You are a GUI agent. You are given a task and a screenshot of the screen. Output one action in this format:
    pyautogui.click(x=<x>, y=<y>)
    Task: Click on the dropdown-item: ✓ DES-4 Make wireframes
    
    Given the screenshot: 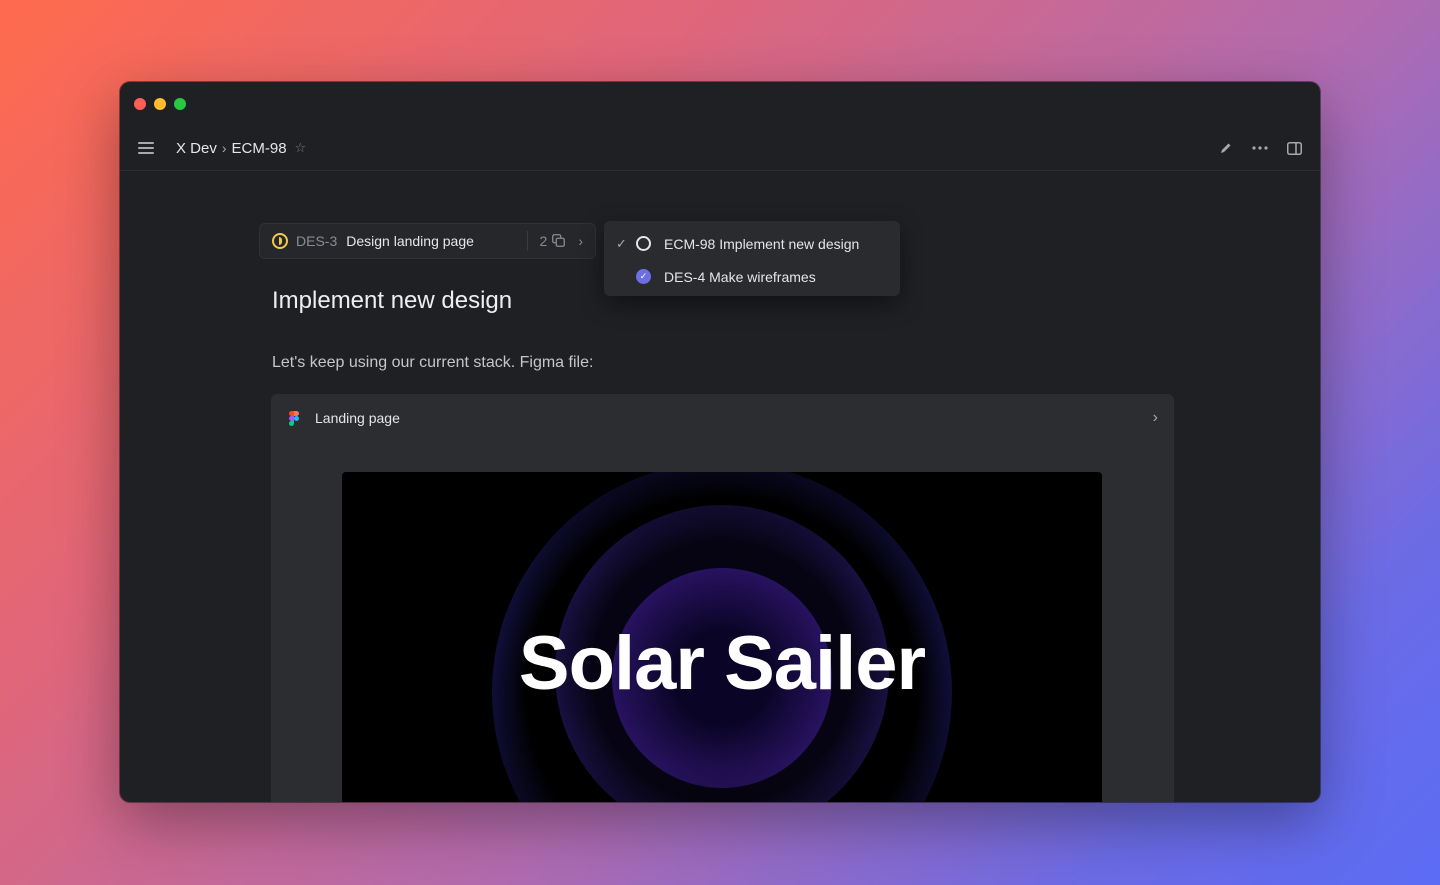 What is the action you would take?
    pyautogui.click(x=752, y=276)
    